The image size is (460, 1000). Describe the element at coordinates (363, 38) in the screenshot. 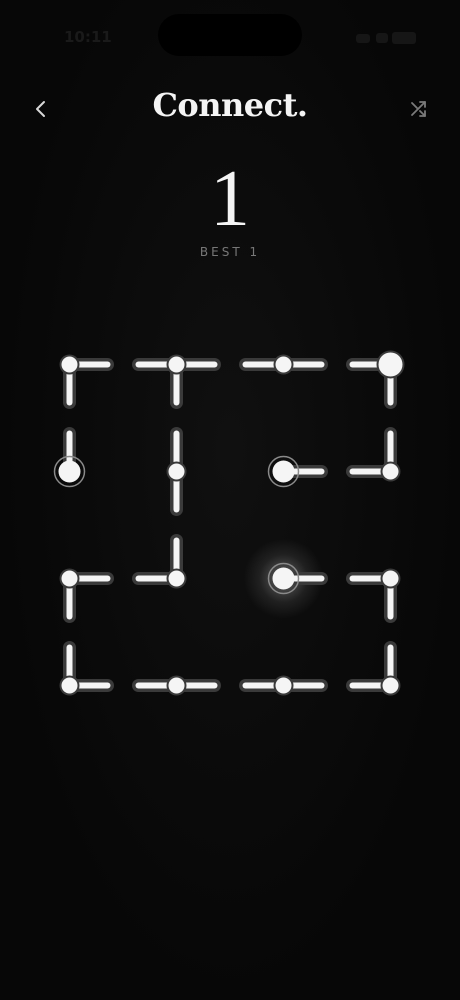

I see `signal-icon` at that location.